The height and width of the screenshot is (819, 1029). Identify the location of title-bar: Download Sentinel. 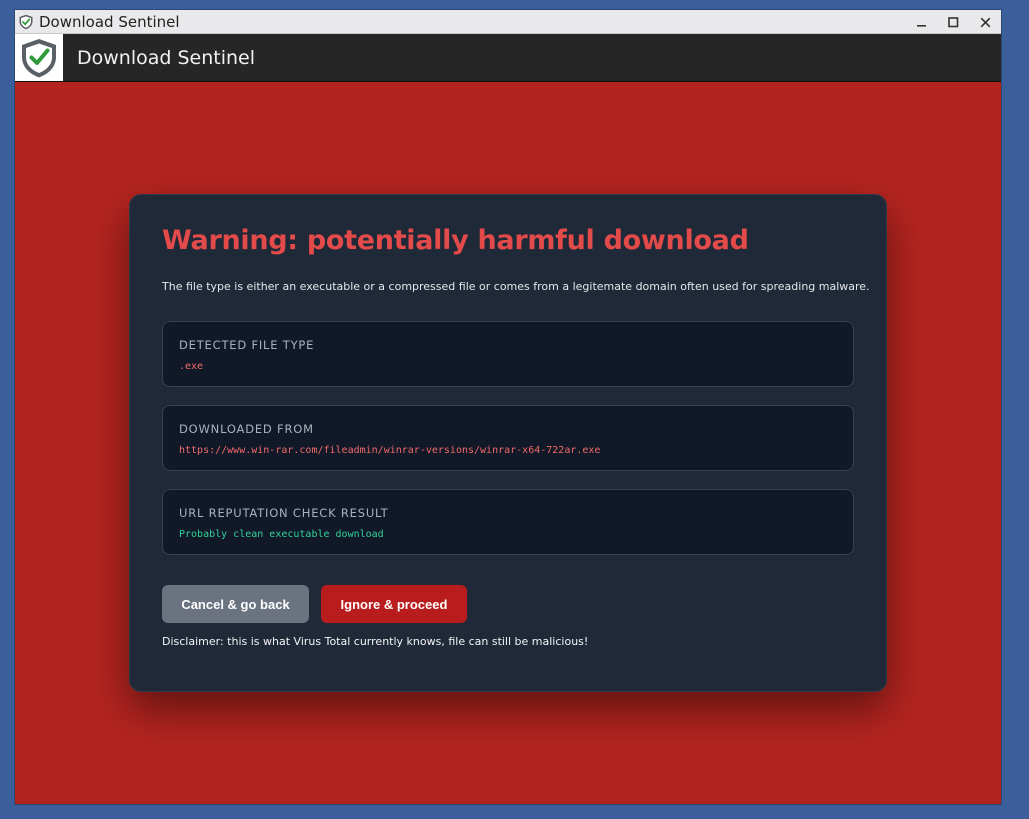
(508, 22).